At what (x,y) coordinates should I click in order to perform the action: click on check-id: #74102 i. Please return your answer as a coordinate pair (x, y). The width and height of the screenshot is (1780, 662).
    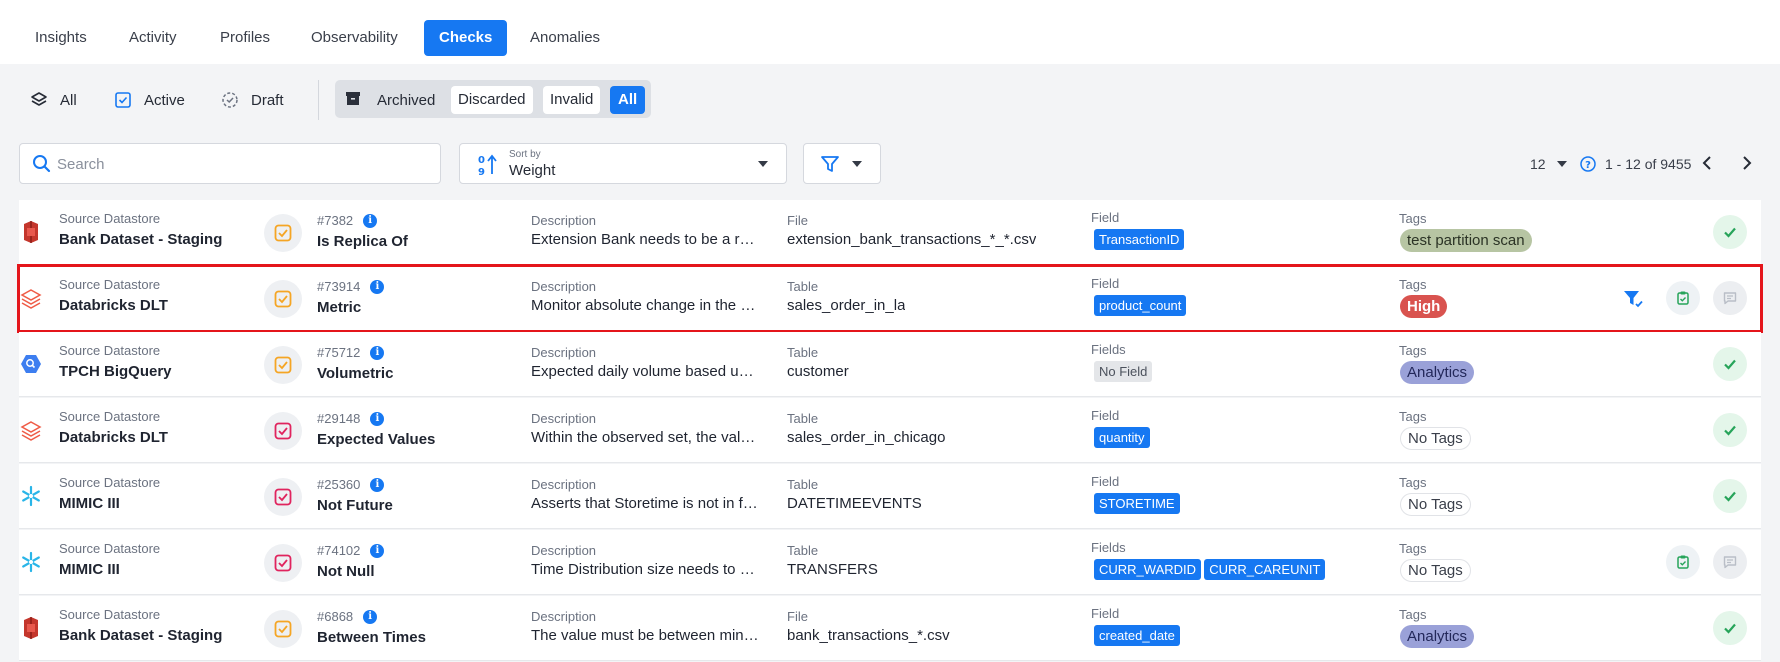
    Looking at the image, I should click on (351, 550).